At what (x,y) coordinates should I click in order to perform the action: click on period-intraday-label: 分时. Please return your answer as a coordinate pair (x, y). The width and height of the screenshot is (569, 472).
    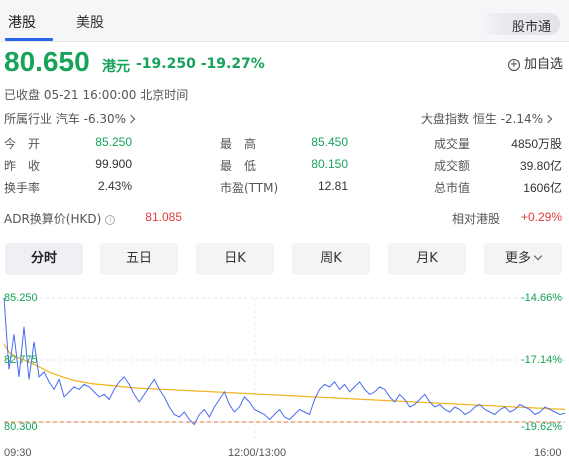
    Looking at the image, I should click on (43, 258).